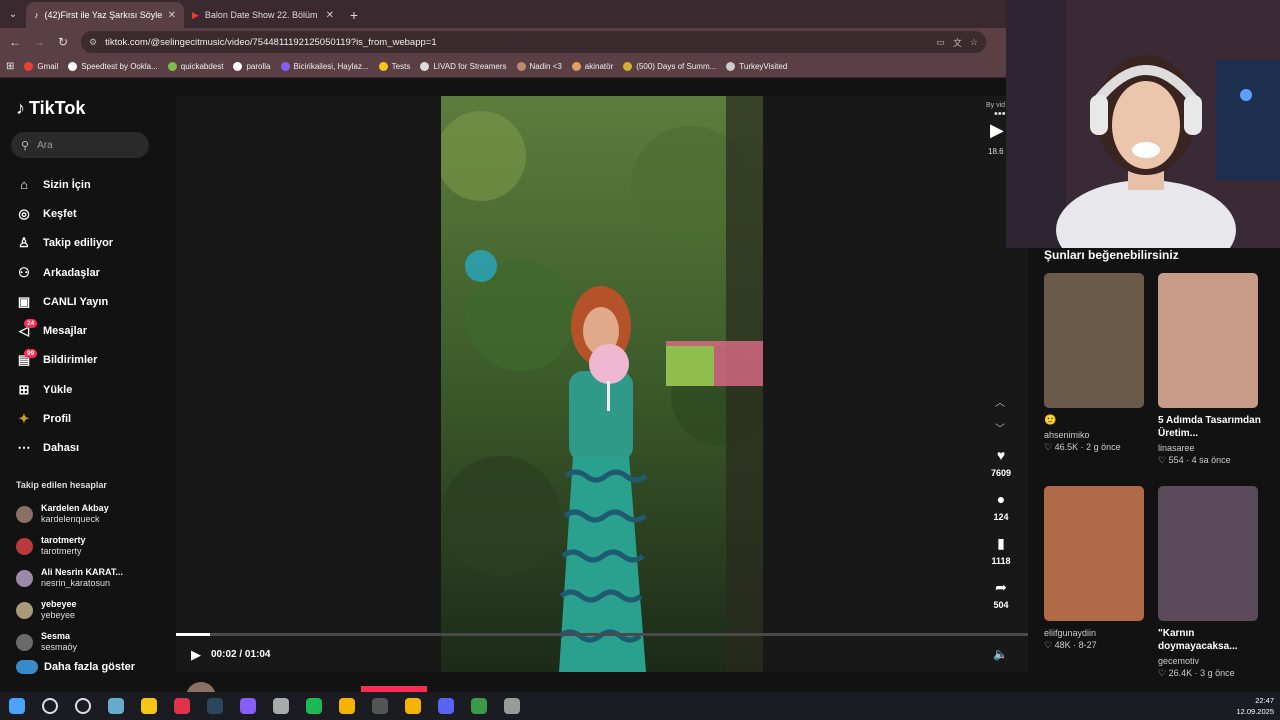 This screenshot has height=720, width=1280. I want to click on app3-icon, so click(478, 706).